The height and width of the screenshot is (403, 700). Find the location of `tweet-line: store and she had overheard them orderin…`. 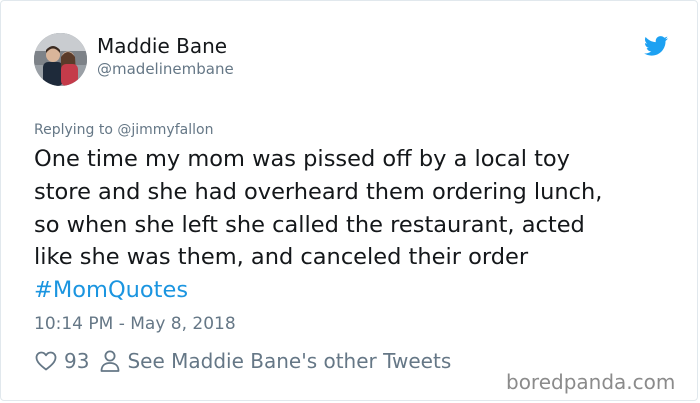

tweet-line: store and she had overheard them orderin… is located at coordinates (318, 191).